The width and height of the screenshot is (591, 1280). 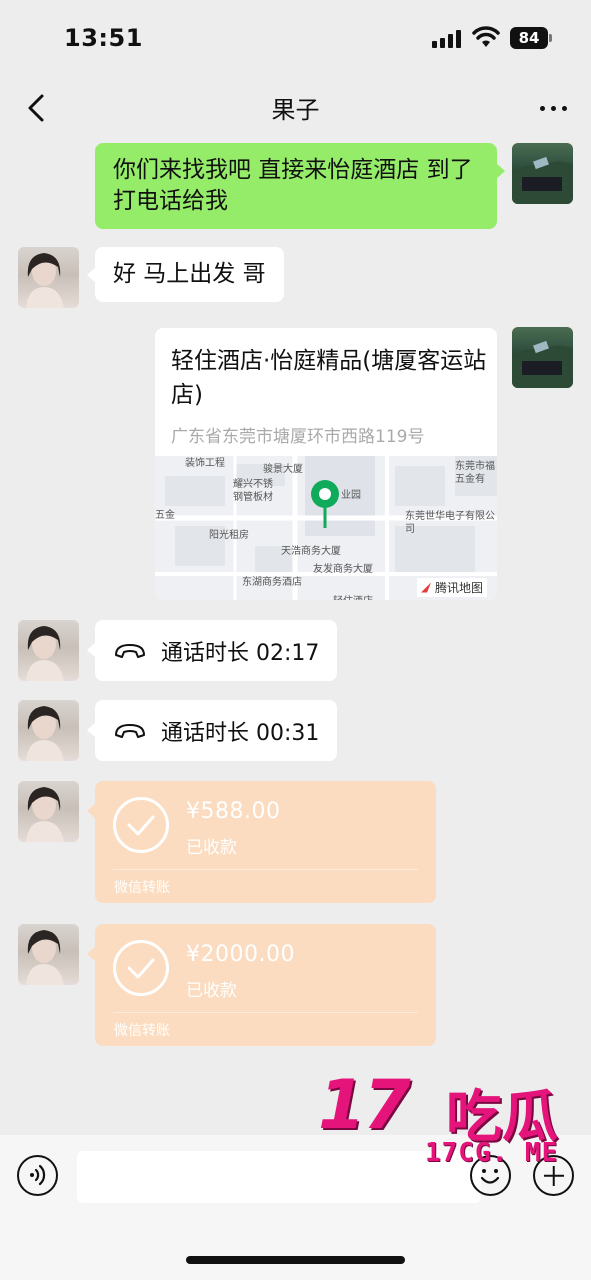 I want to click on map-label: 装饰工程, so click(x=205, y=463).